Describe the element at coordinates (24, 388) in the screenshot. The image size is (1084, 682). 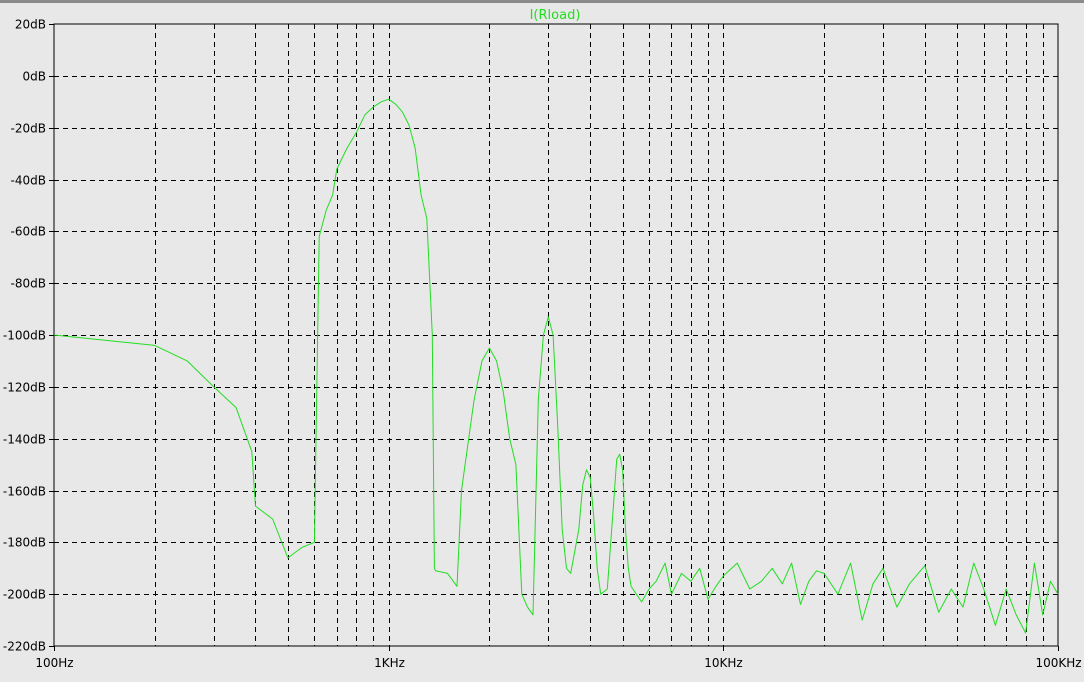
I see `y-tick-label: -120dB` at that location.